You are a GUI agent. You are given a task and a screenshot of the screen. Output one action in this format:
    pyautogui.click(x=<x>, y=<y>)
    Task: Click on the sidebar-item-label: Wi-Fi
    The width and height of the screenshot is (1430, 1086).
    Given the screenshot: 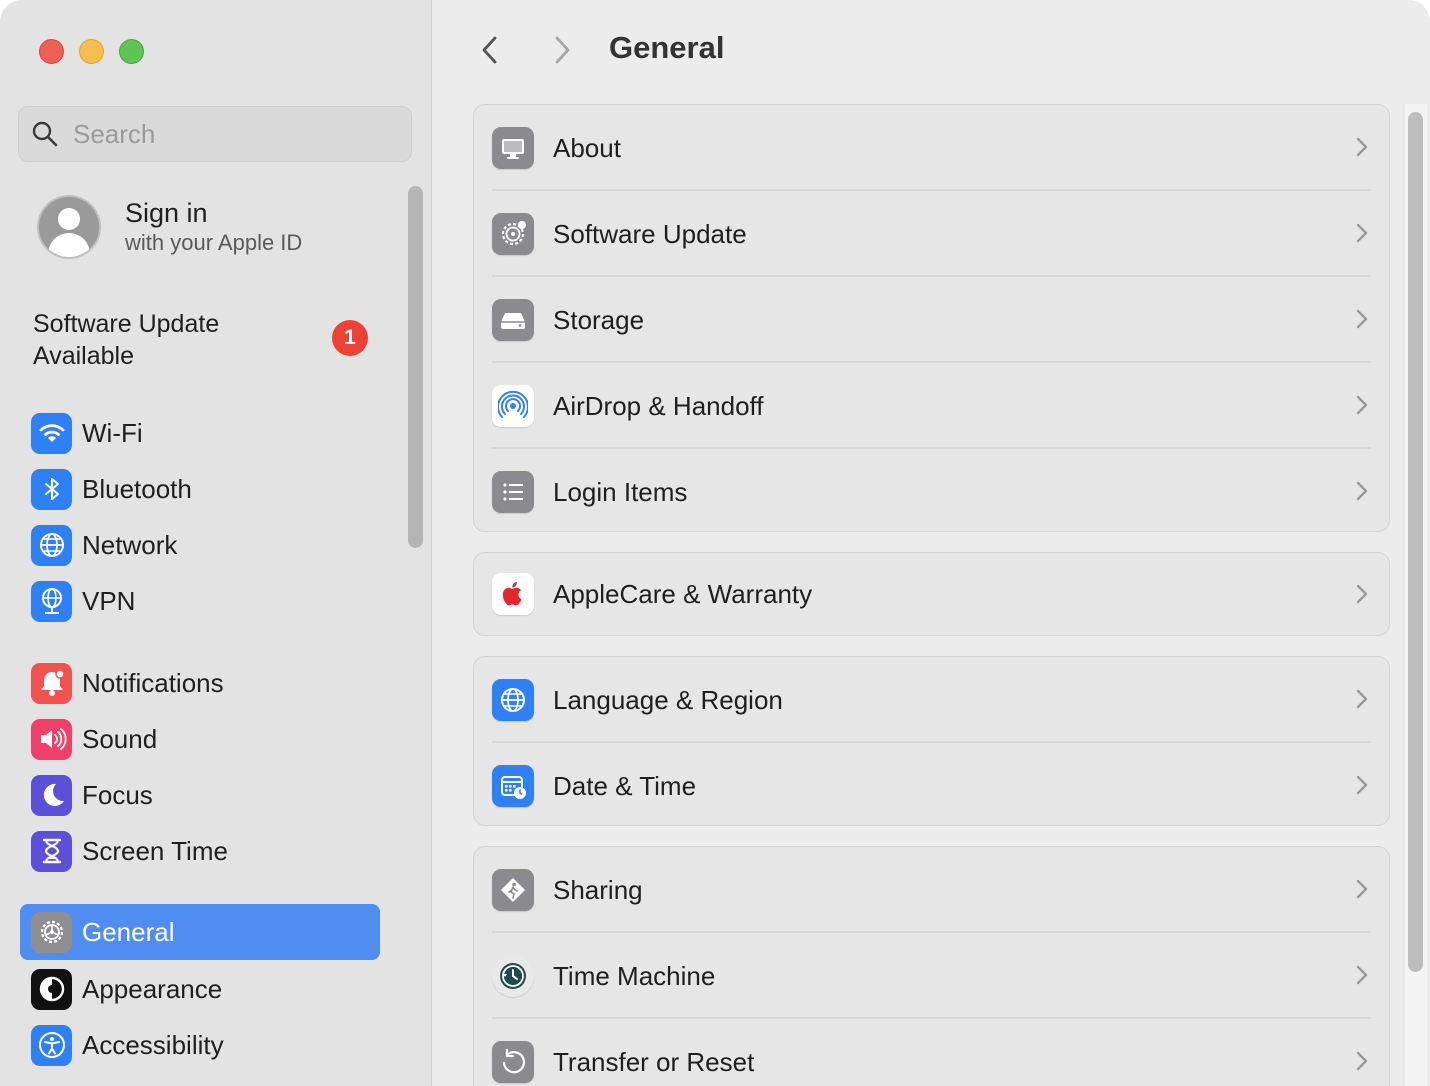 What is the action you would take?
    pyautogui.click(x=112, y=432)
    